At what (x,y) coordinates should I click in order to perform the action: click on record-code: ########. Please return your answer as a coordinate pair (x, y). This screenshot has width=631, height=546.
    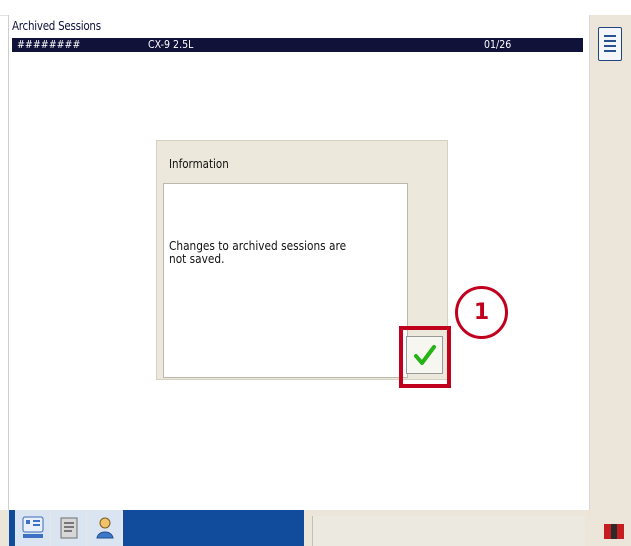
    Looking at the image, I should click on (49, 44).